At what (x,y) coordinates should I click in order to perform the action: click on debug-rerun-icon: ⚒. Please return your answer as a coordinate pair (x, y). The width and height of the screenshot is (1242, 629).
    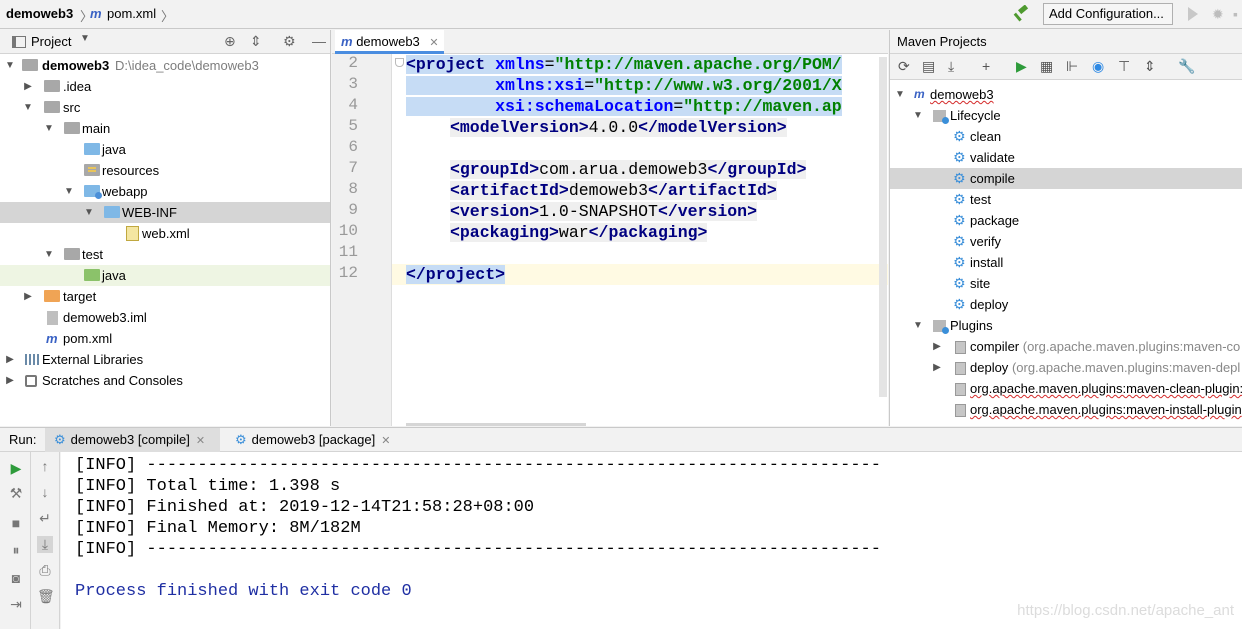
    Looking at the image, I should click on (16, 493).